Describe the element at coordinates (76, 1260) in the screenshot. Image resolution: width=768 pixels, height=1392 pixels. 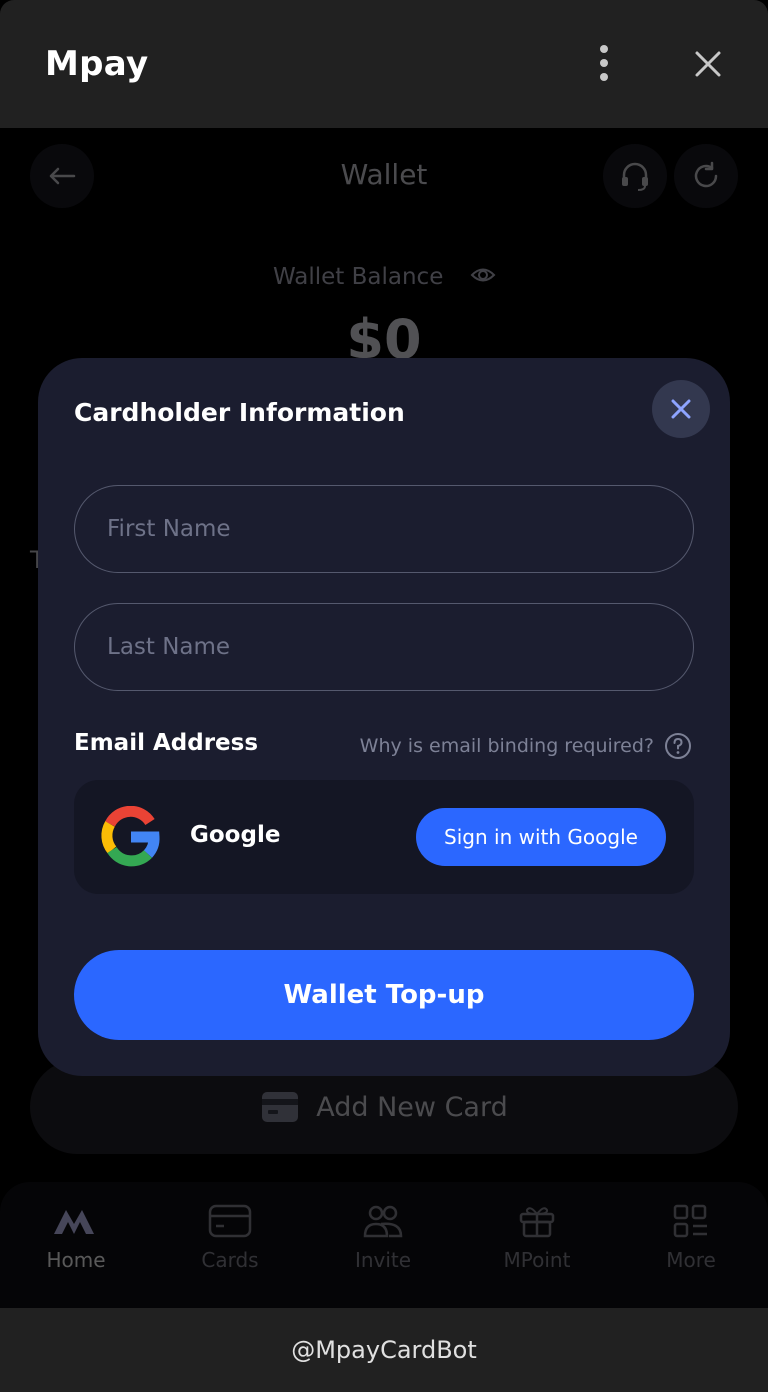
I see `nav-label-home: Home` at that location.